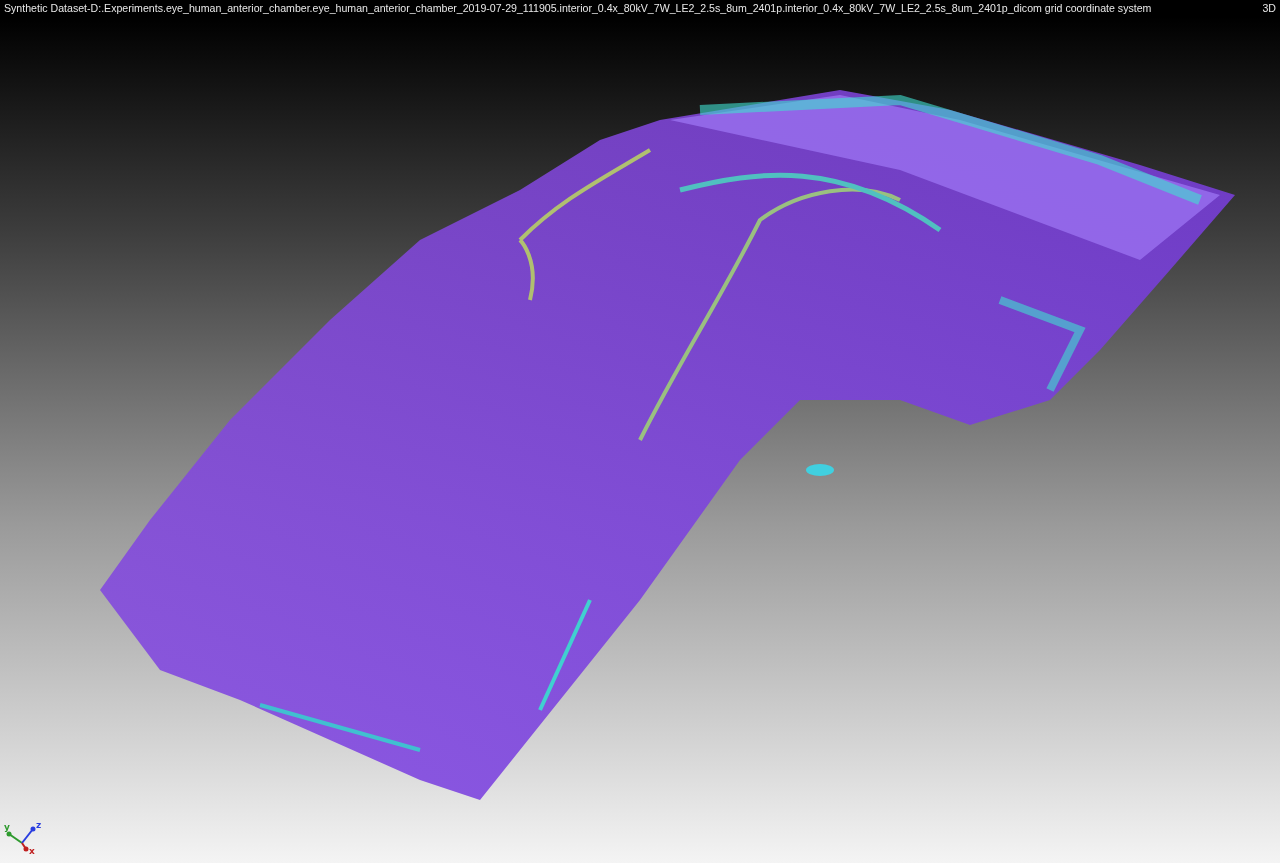  I want to click on axis-label: x, so click(32, 851).